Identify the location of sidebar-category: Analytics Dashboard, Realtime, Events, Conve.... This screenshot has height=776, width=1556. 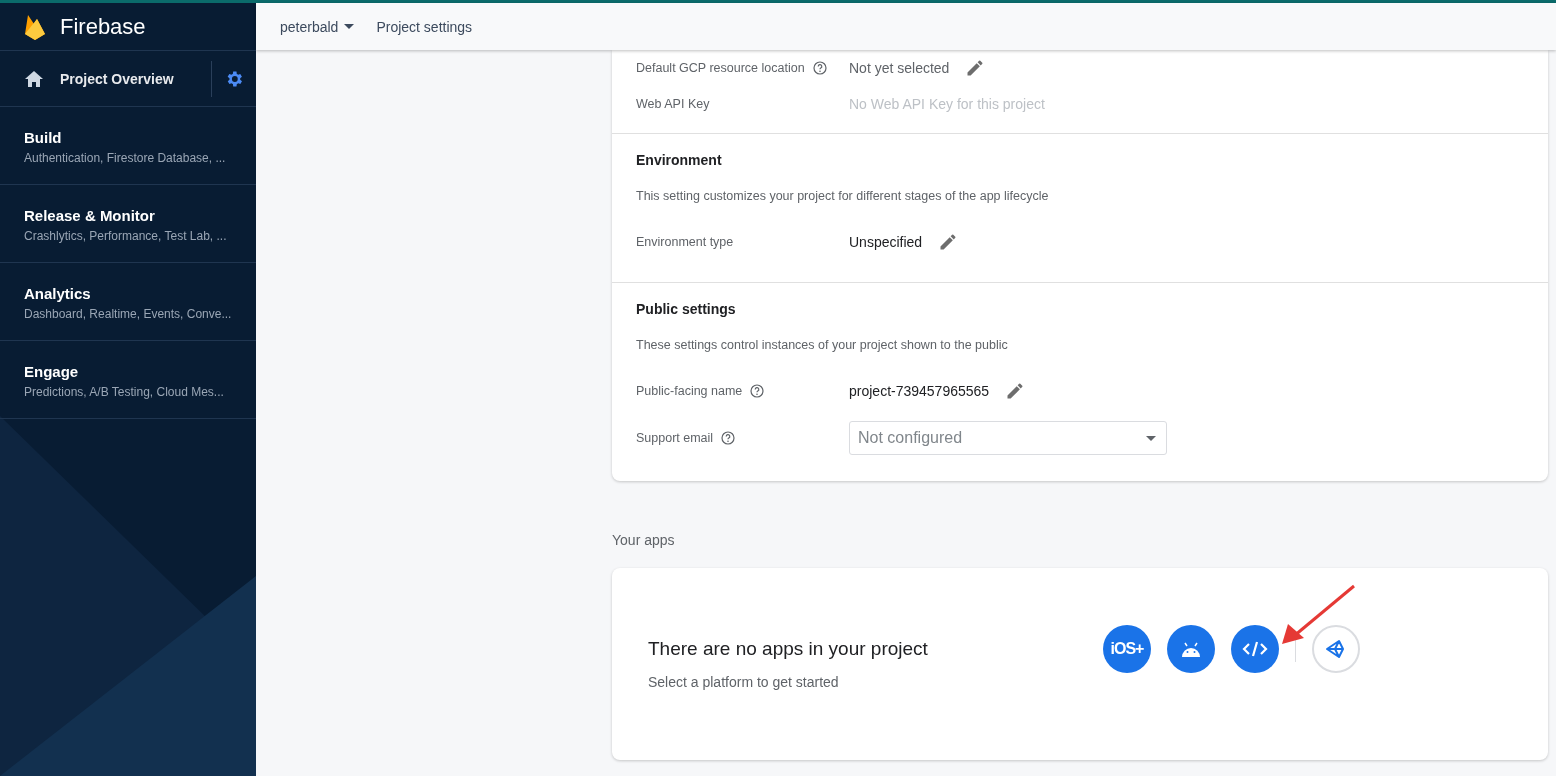
(128, 302).